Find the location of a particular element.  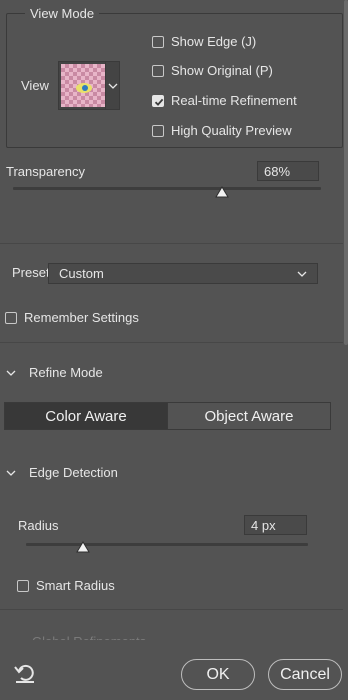

realtime-refinement-label: Real-time Refinement is located at coordinates (234, 100).